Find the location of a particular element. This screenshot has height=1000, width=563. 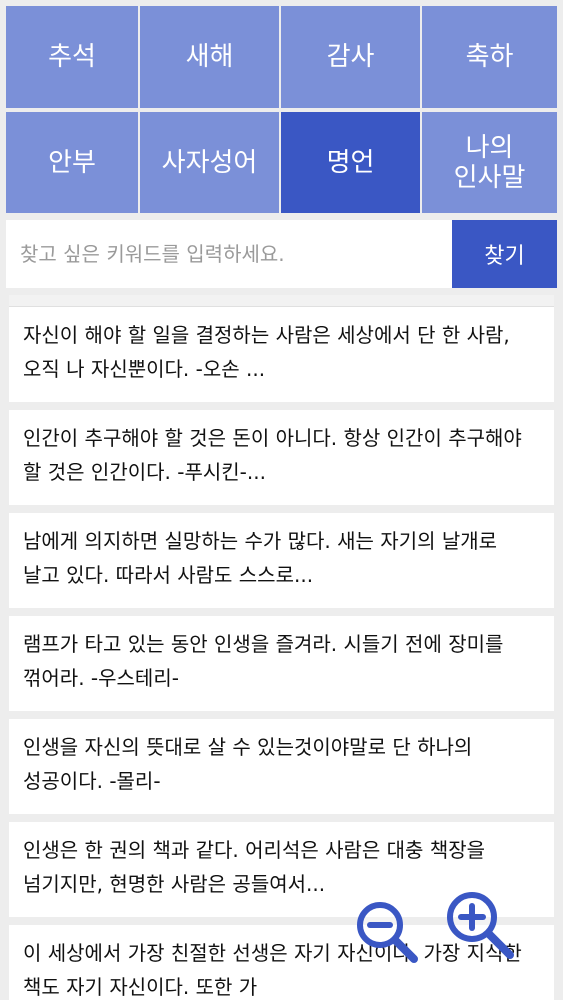

category-quotes-button: 명언 is located at coordinates (350, 162).